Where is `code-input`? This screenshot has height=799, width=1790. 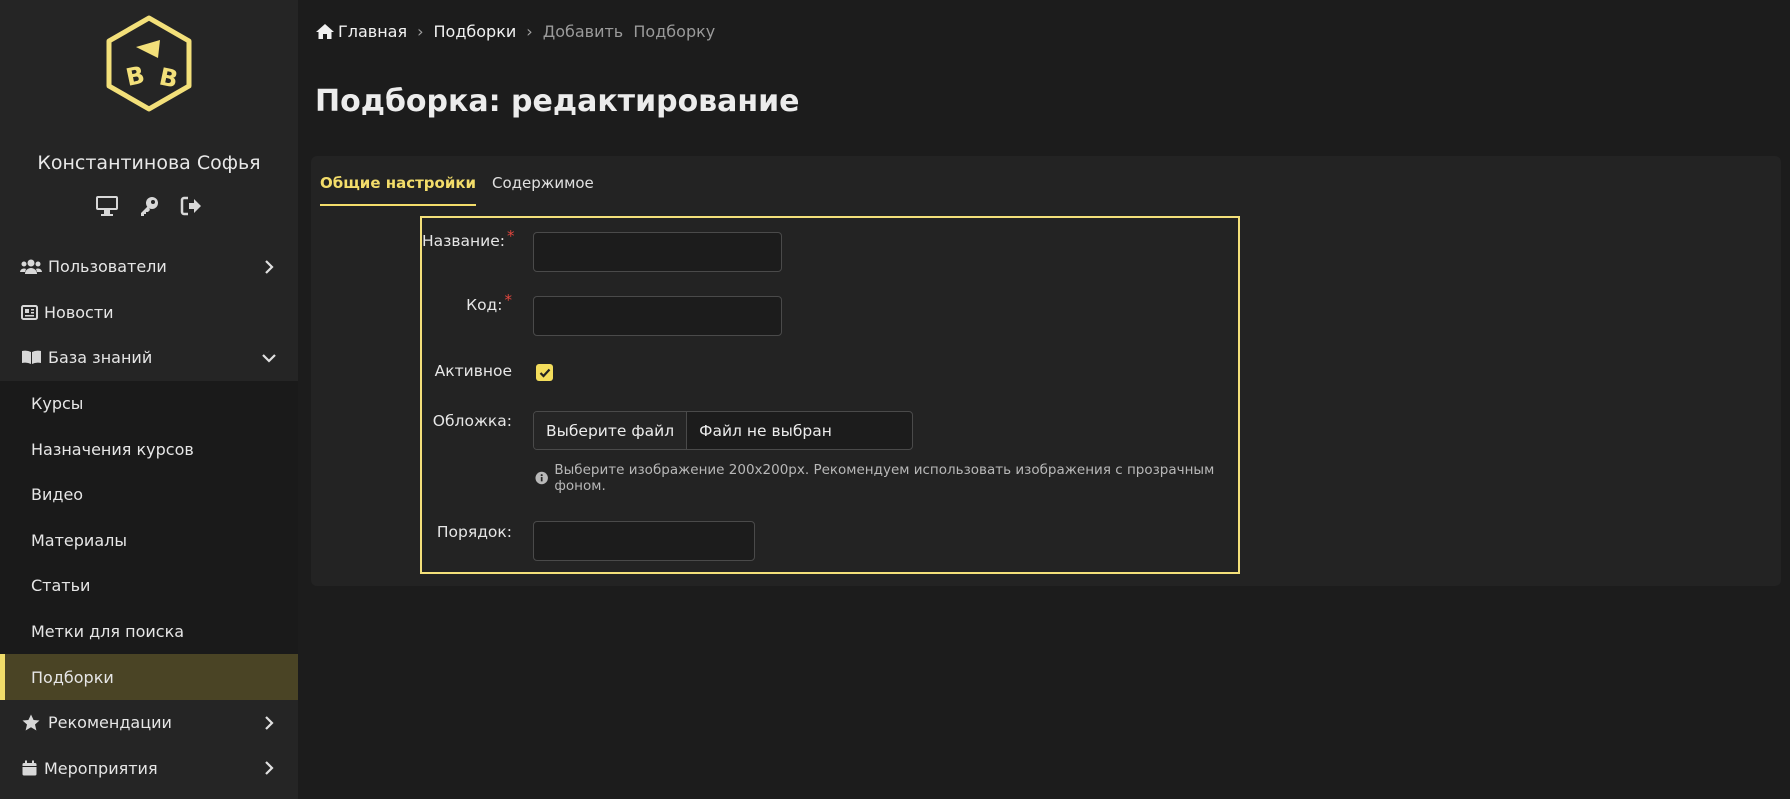 code-input is located at coordinates (657, 316).